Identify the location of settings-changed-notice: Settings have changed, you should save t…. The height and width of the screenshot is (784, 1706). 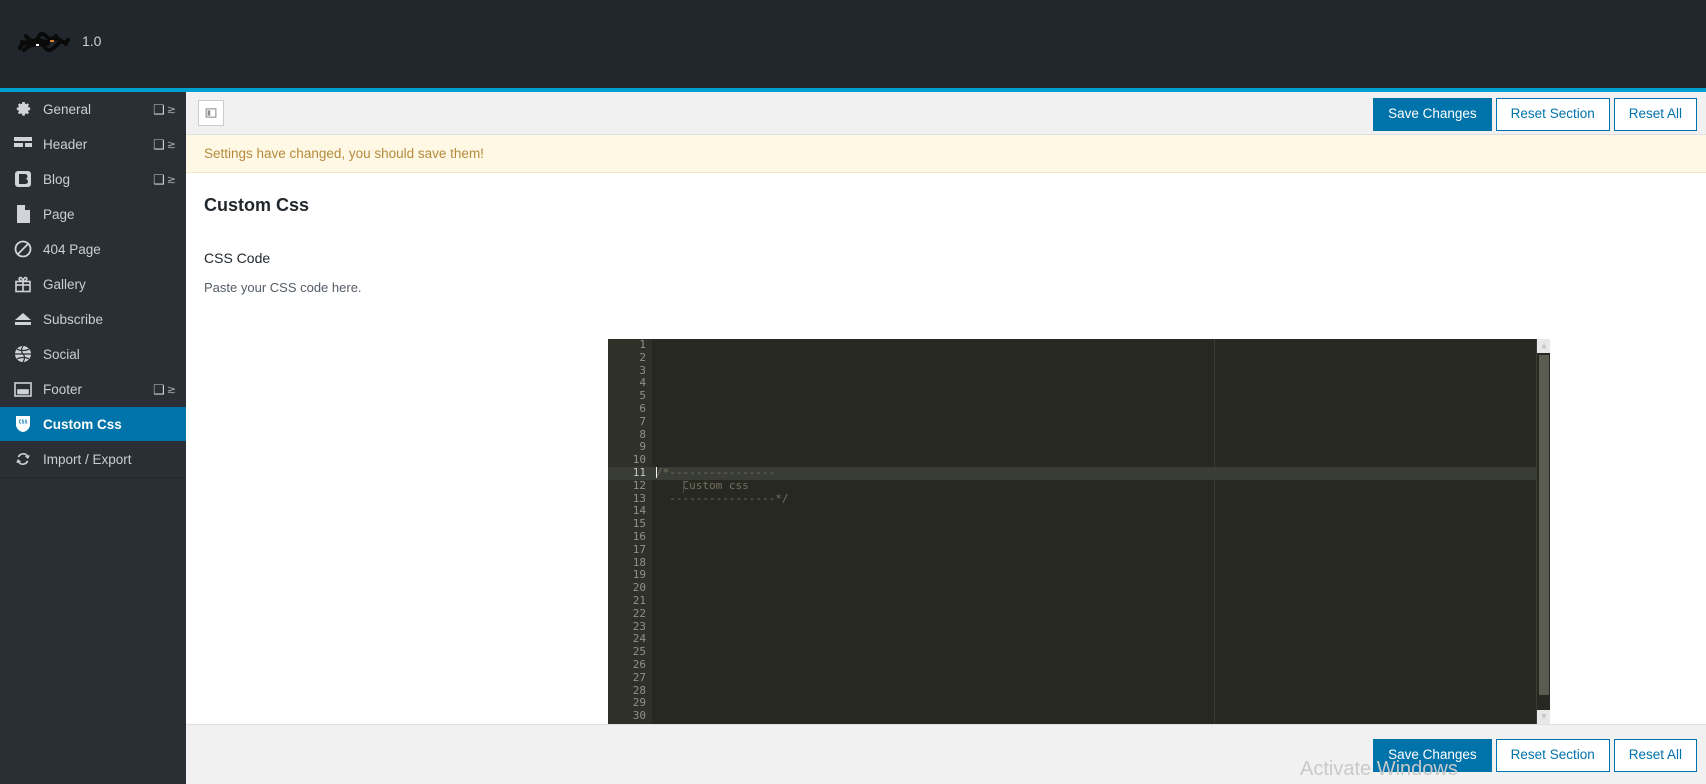
(946, 154).